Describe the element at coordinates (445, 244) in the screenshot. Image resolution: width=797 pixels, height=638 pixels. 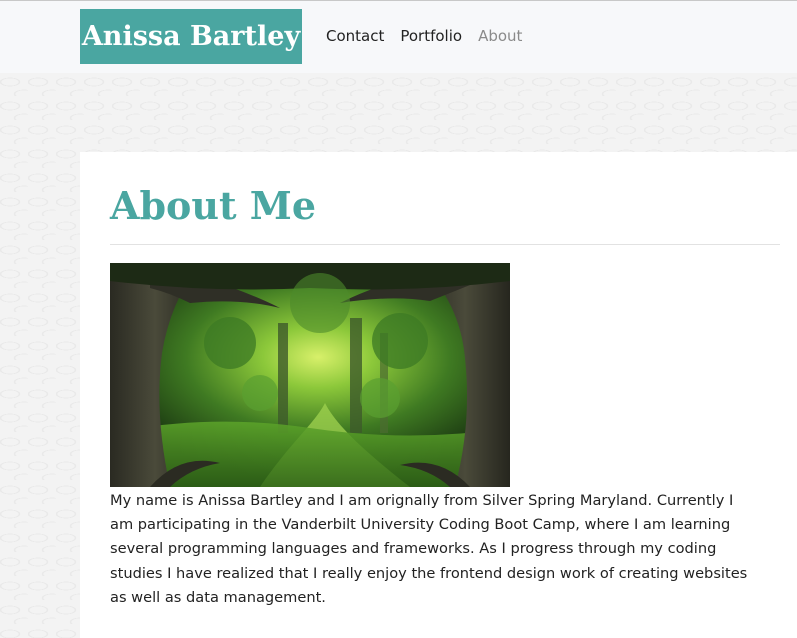
I see `title-divider` at that location.